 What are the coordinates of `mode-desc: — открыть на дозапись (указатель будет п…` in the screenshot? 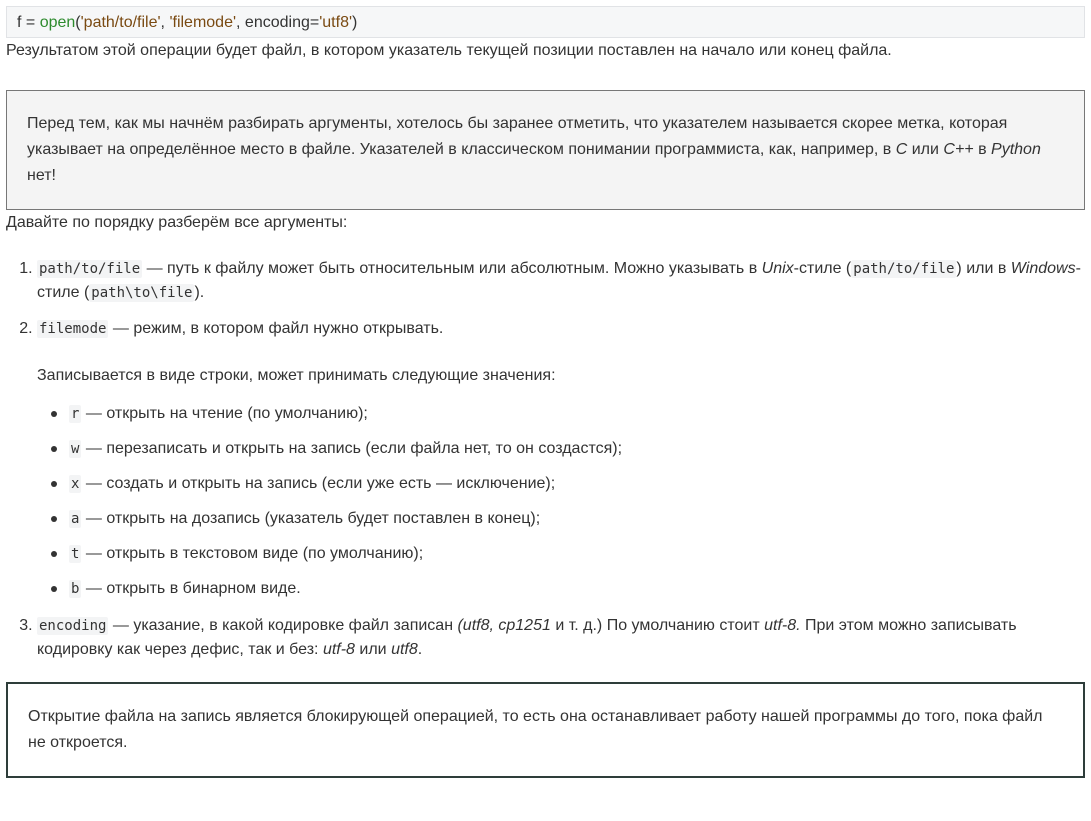 It's located at (311, 518).